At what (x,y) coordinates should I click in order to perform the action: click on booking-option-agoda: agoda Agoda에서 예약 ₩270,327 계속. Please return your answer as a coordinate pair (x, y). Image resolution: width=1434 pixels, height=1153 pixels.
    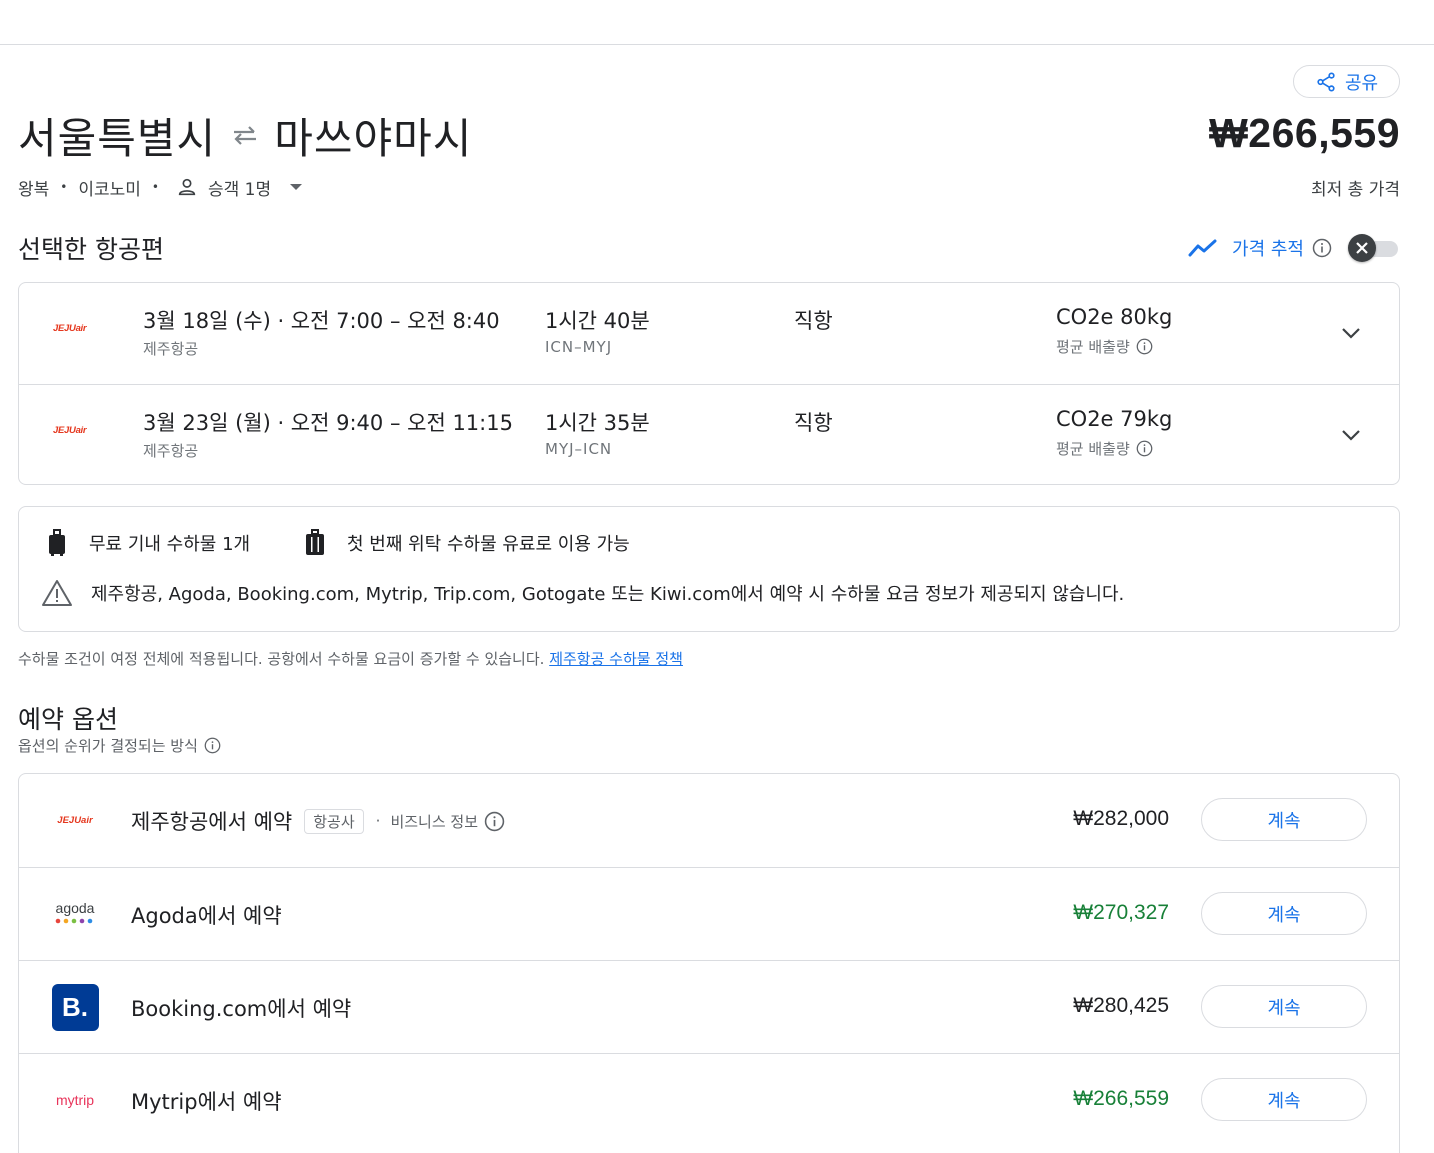
    Looking at the image, I should click on (709, 913).